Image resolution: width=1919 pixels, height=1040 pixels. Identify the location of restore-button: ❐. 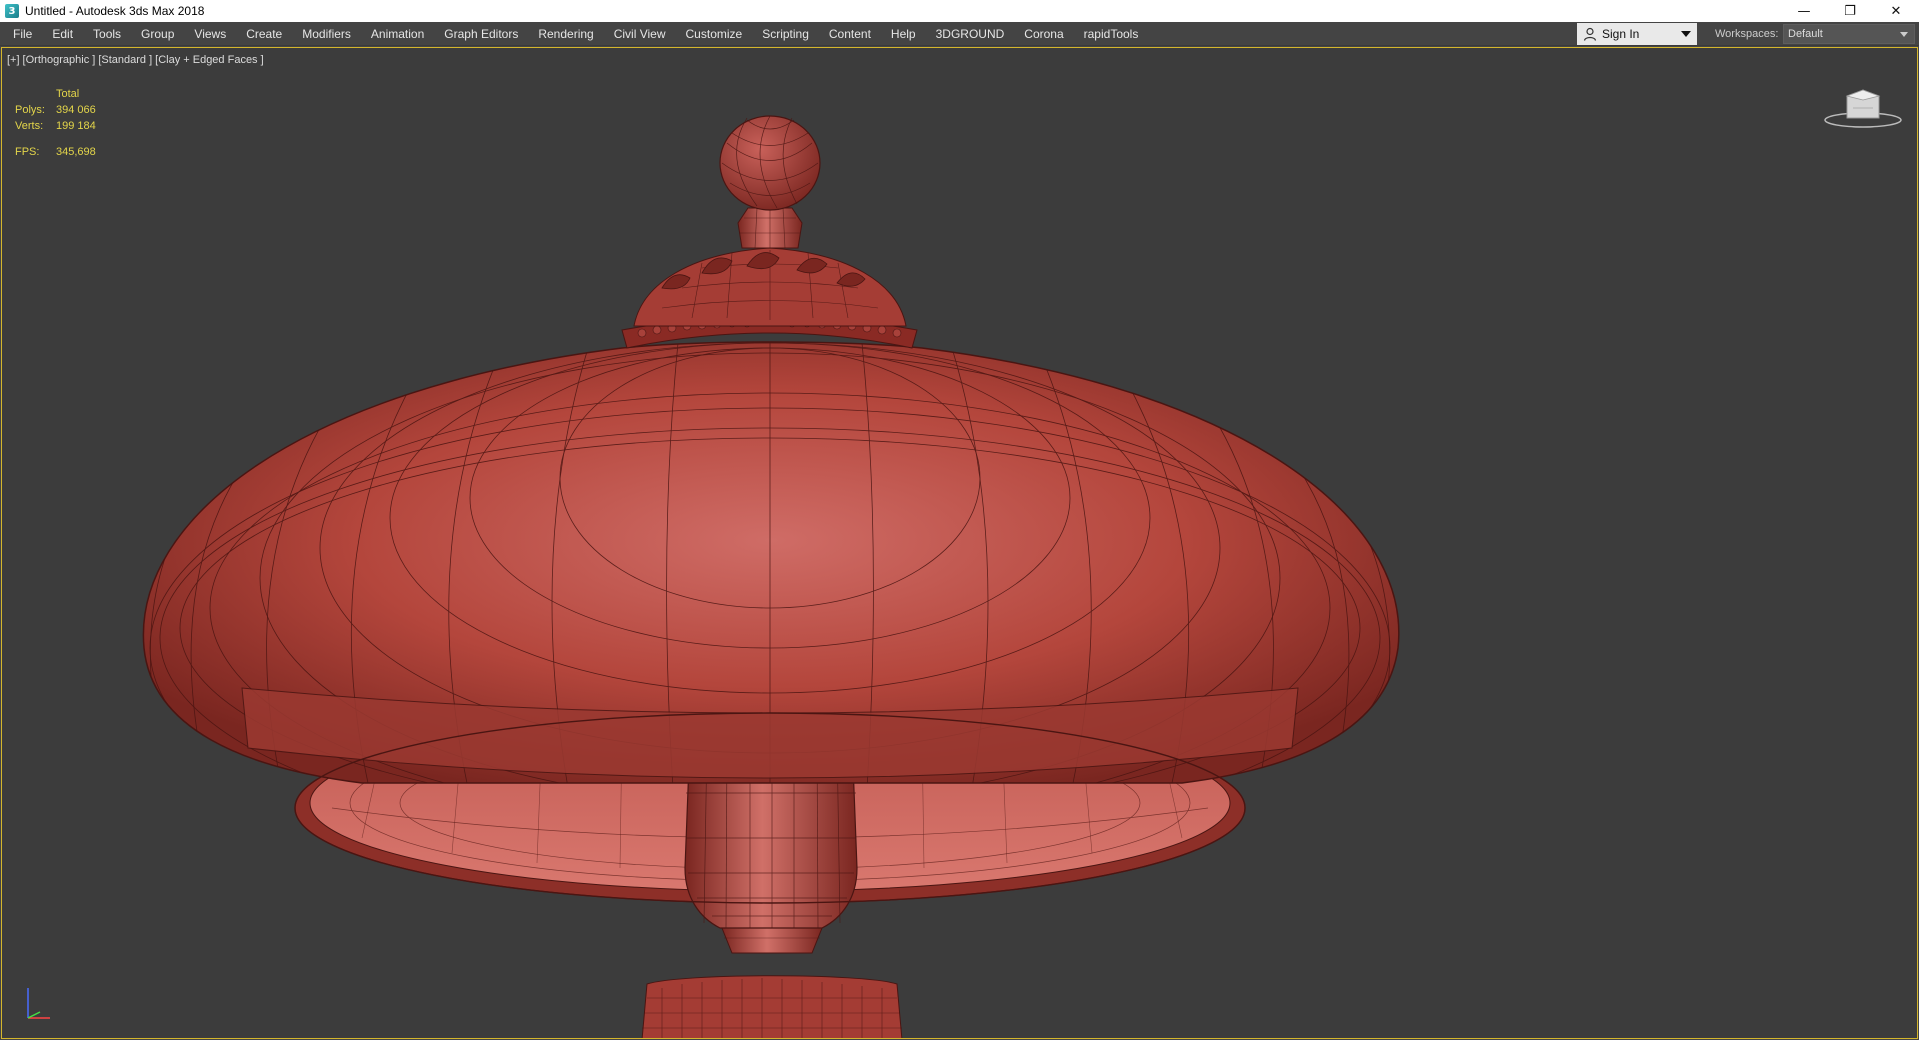
(1850, 11).